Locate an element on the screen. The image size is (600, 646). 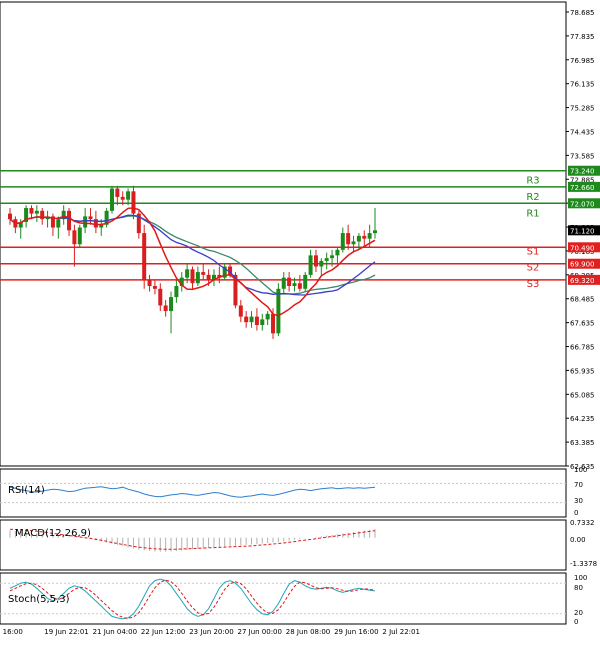
time-axis-label: 2 Jul 22:01 is located at coordinates (401, 632).